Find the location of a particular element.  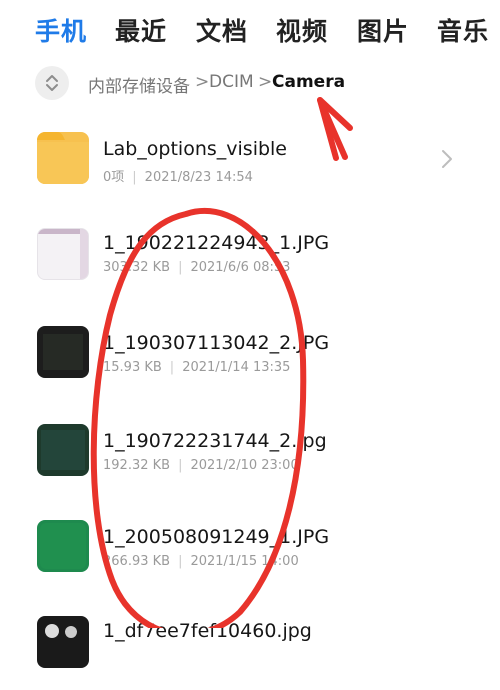

chevron-updown-icon is located at coordinates (52, 83).